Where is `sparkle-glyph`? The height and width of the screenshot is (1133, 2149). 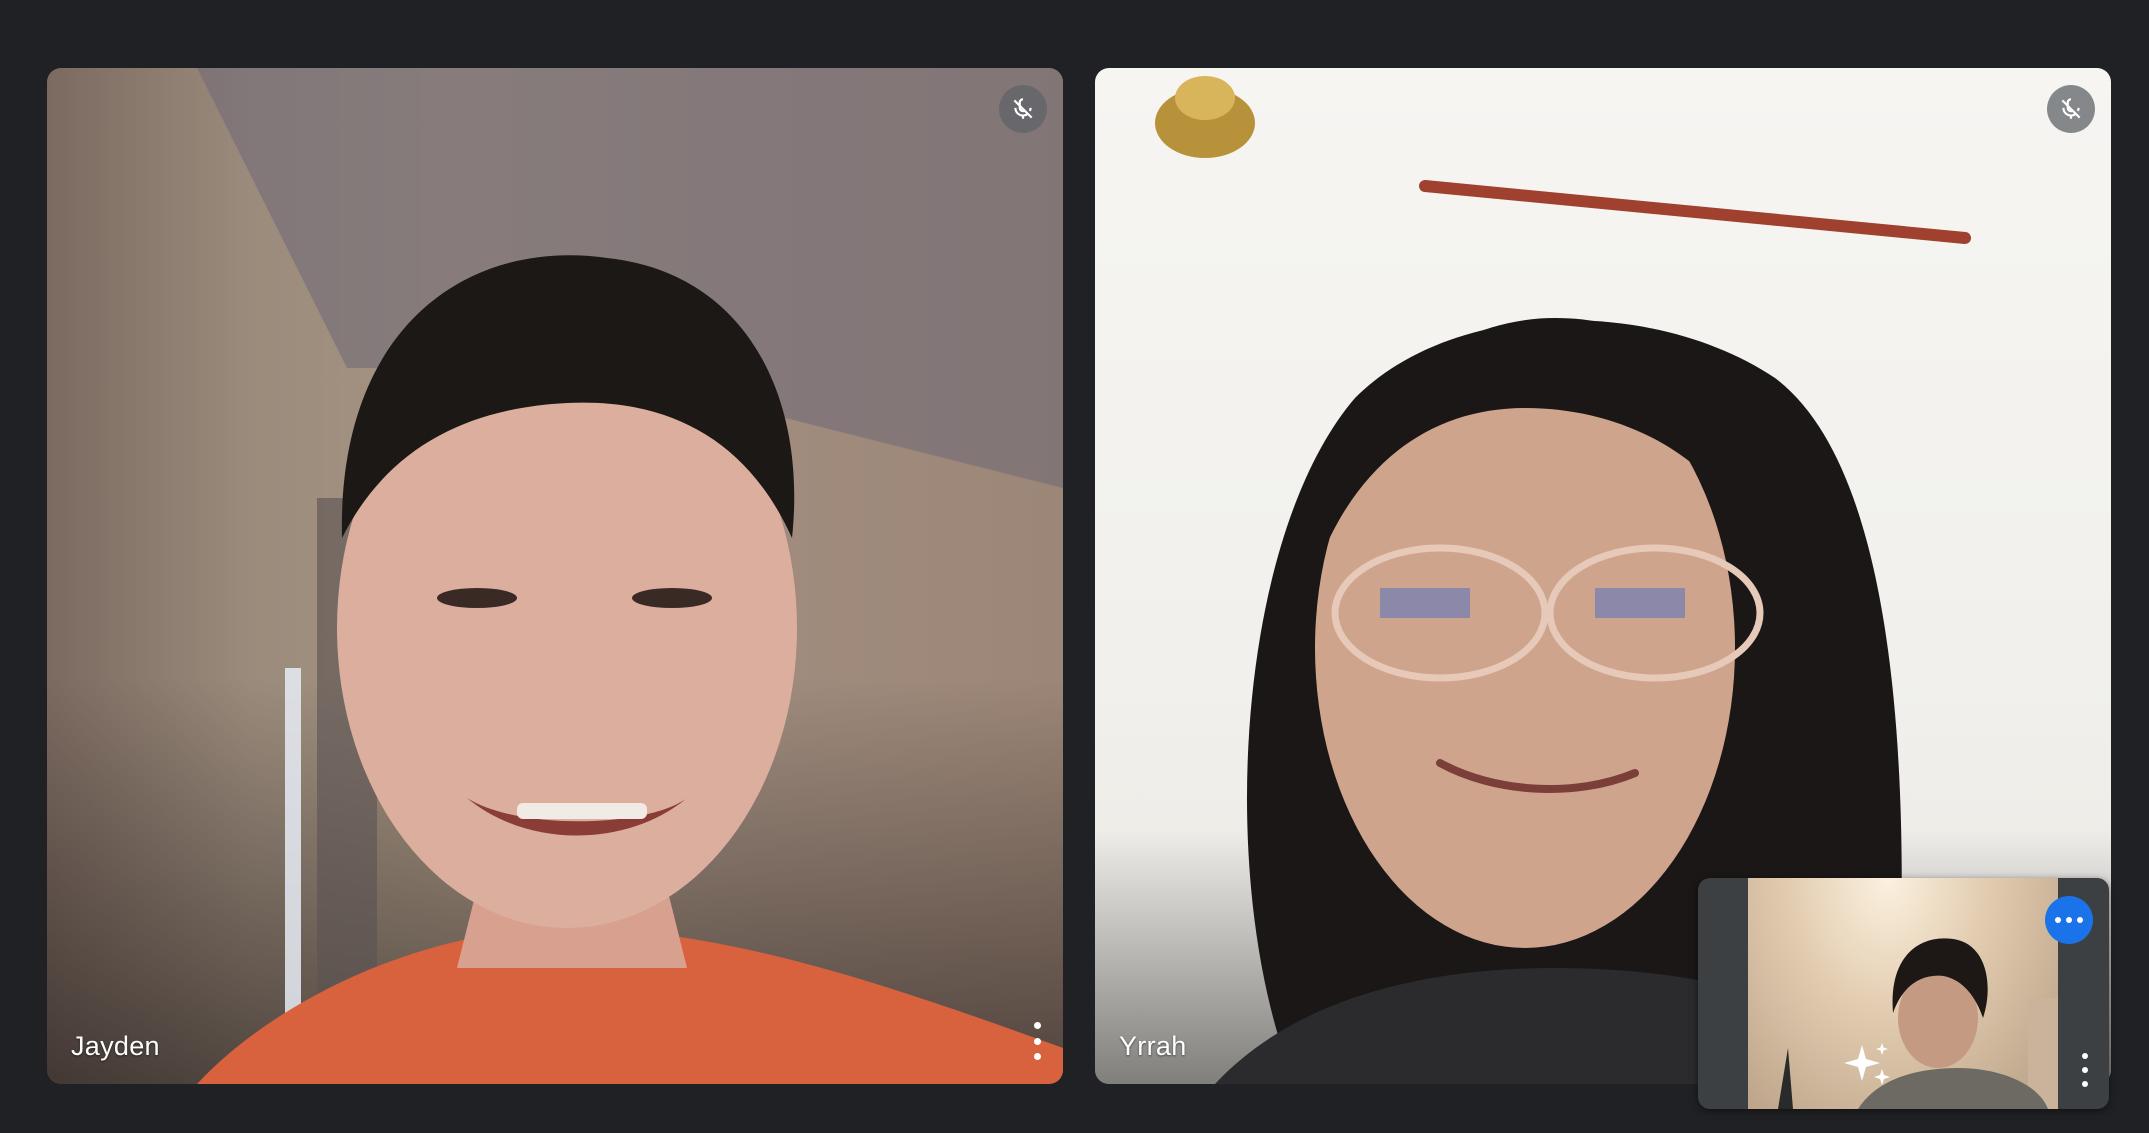 sparkle-glyph is located at coordinates (1867, 1064).